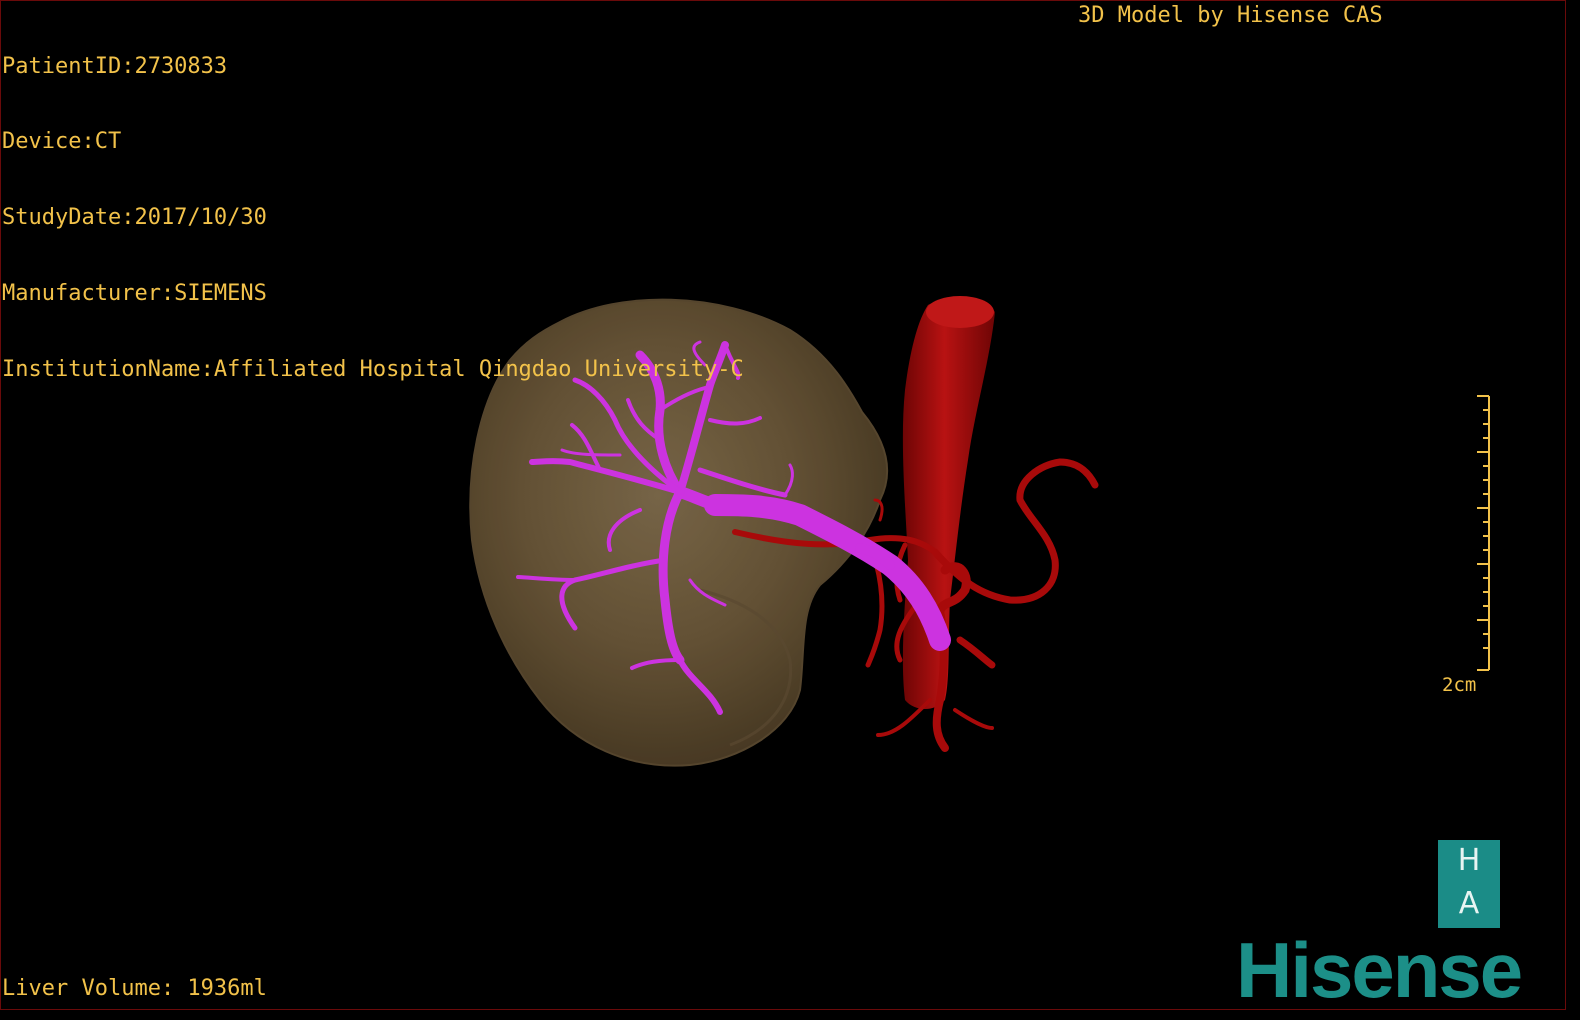 This screenshot has height=1020, width=1580. Describe the element at coordinates (115, 66) in the screenshot. I see `patient-id: PatientID:2730833` at that location.